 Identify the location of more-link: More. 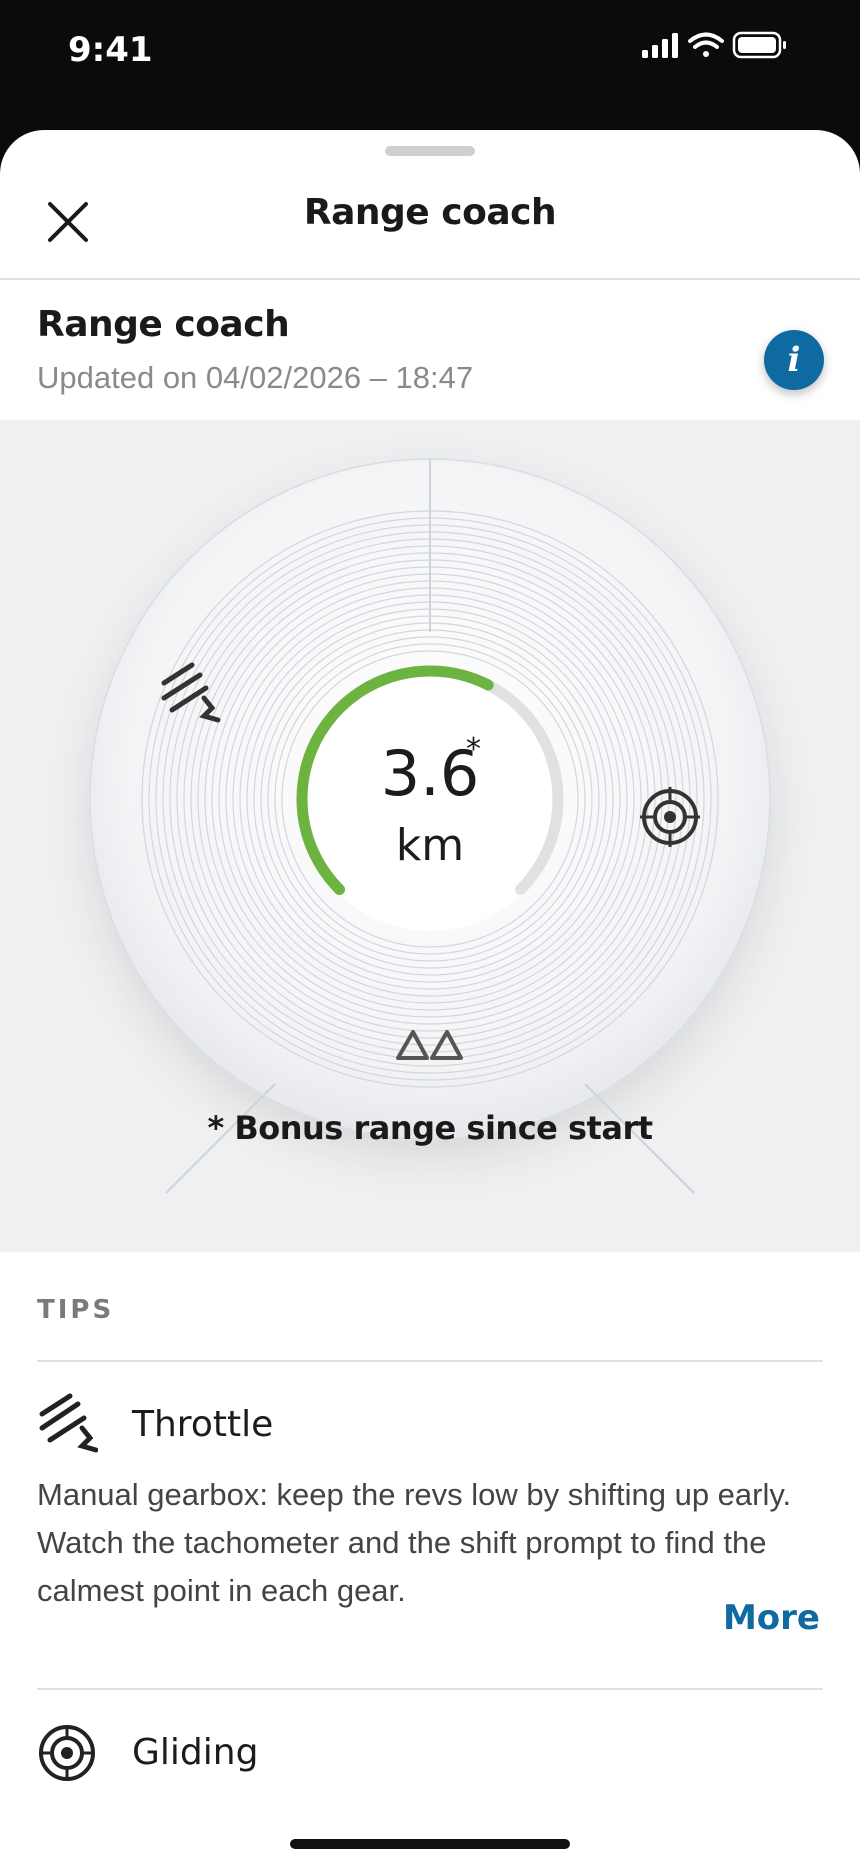
(771, 1618).